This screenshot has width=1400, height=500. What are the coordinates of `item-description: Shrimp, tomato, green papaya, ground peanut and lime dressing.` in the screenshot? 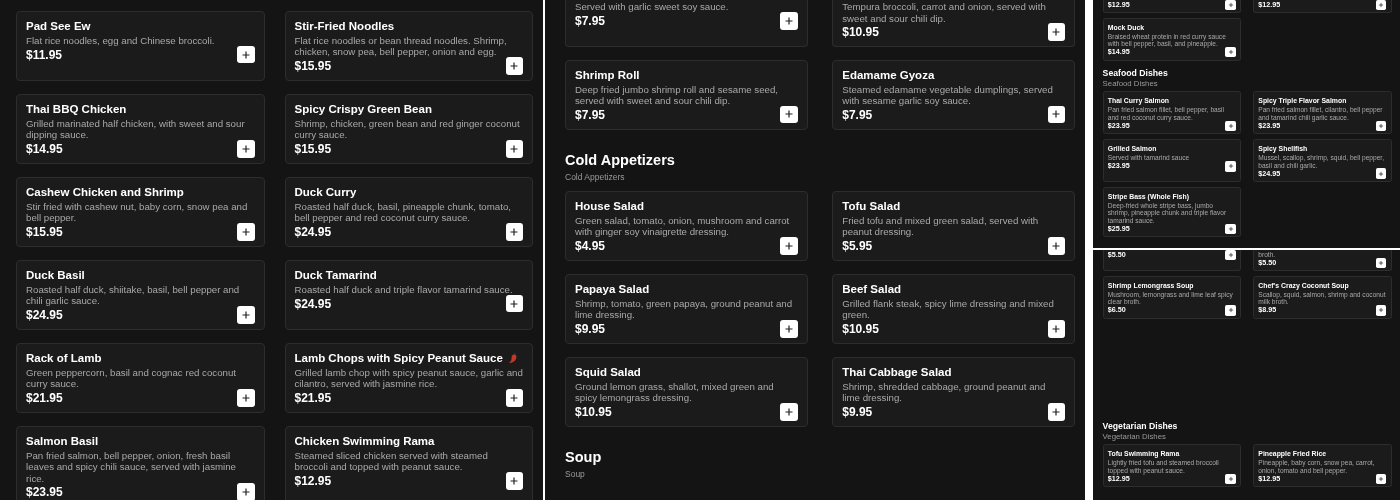 It's located at (684, 309).